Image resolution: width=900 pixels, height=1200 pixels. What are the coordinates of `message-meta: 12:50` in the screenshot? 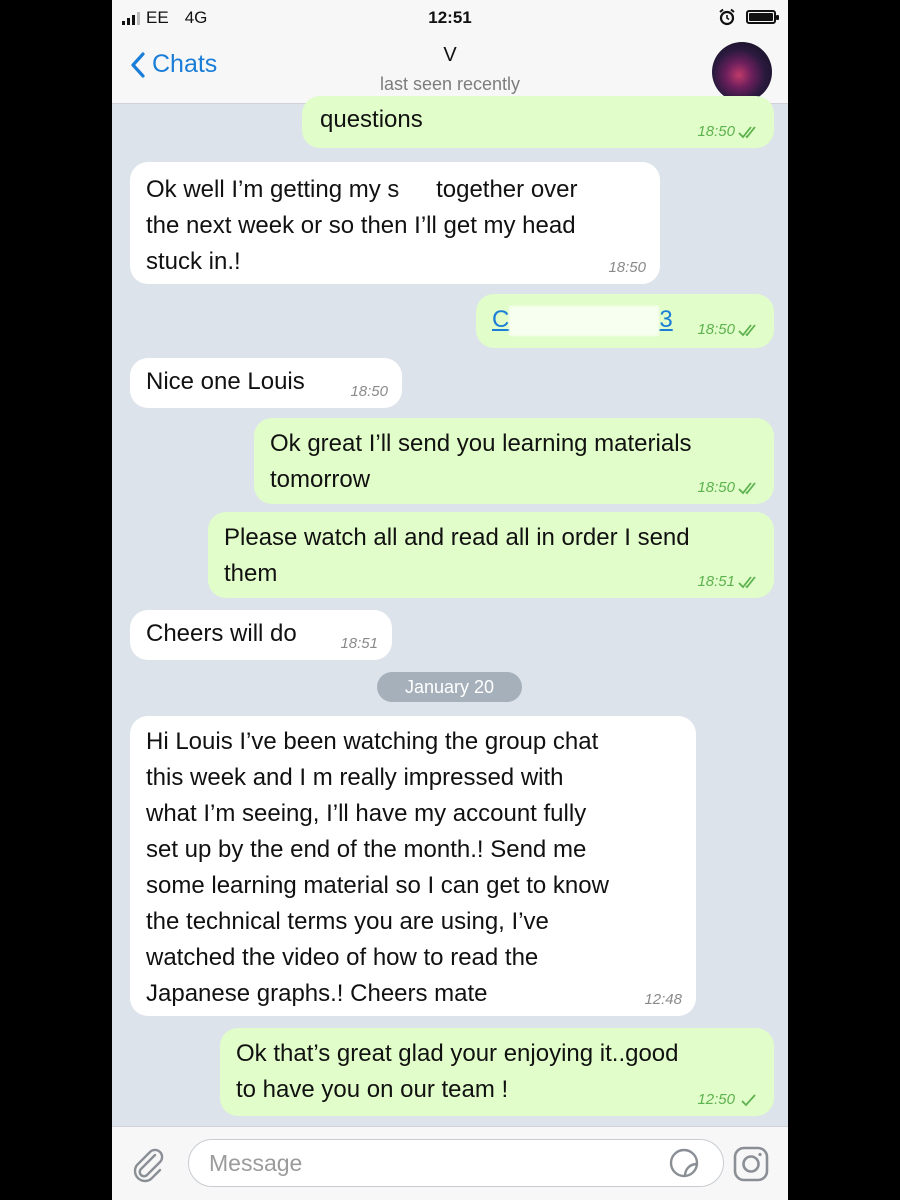 It's located at (728, 1100).